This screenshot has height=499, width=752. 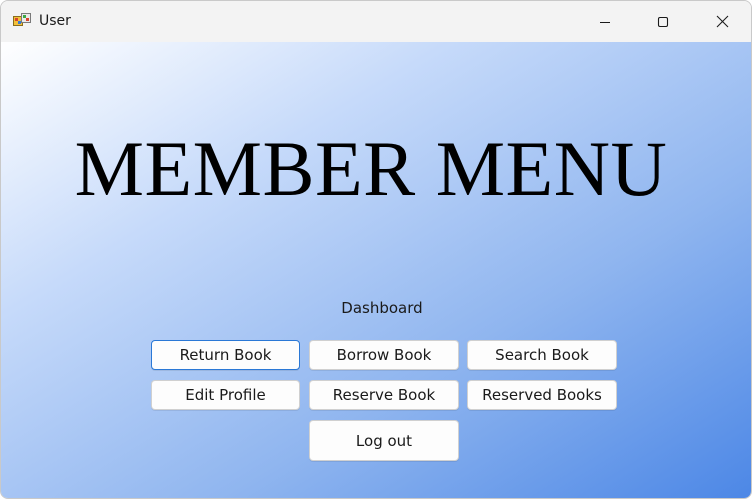 I want to click on maximize-icon, so click(x=663, y=22).